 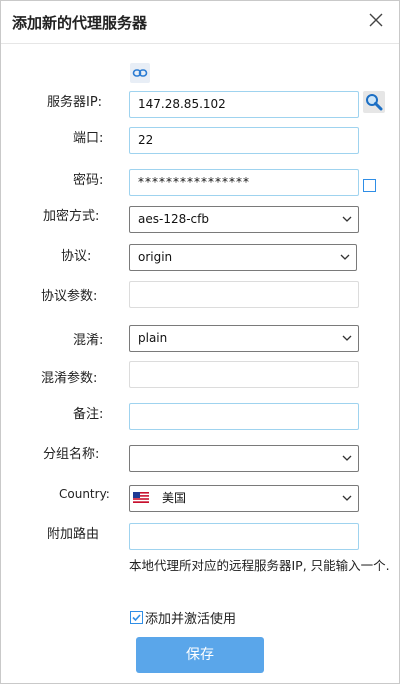 I want to click on activate-checkbox, so click(x=136, y=617).